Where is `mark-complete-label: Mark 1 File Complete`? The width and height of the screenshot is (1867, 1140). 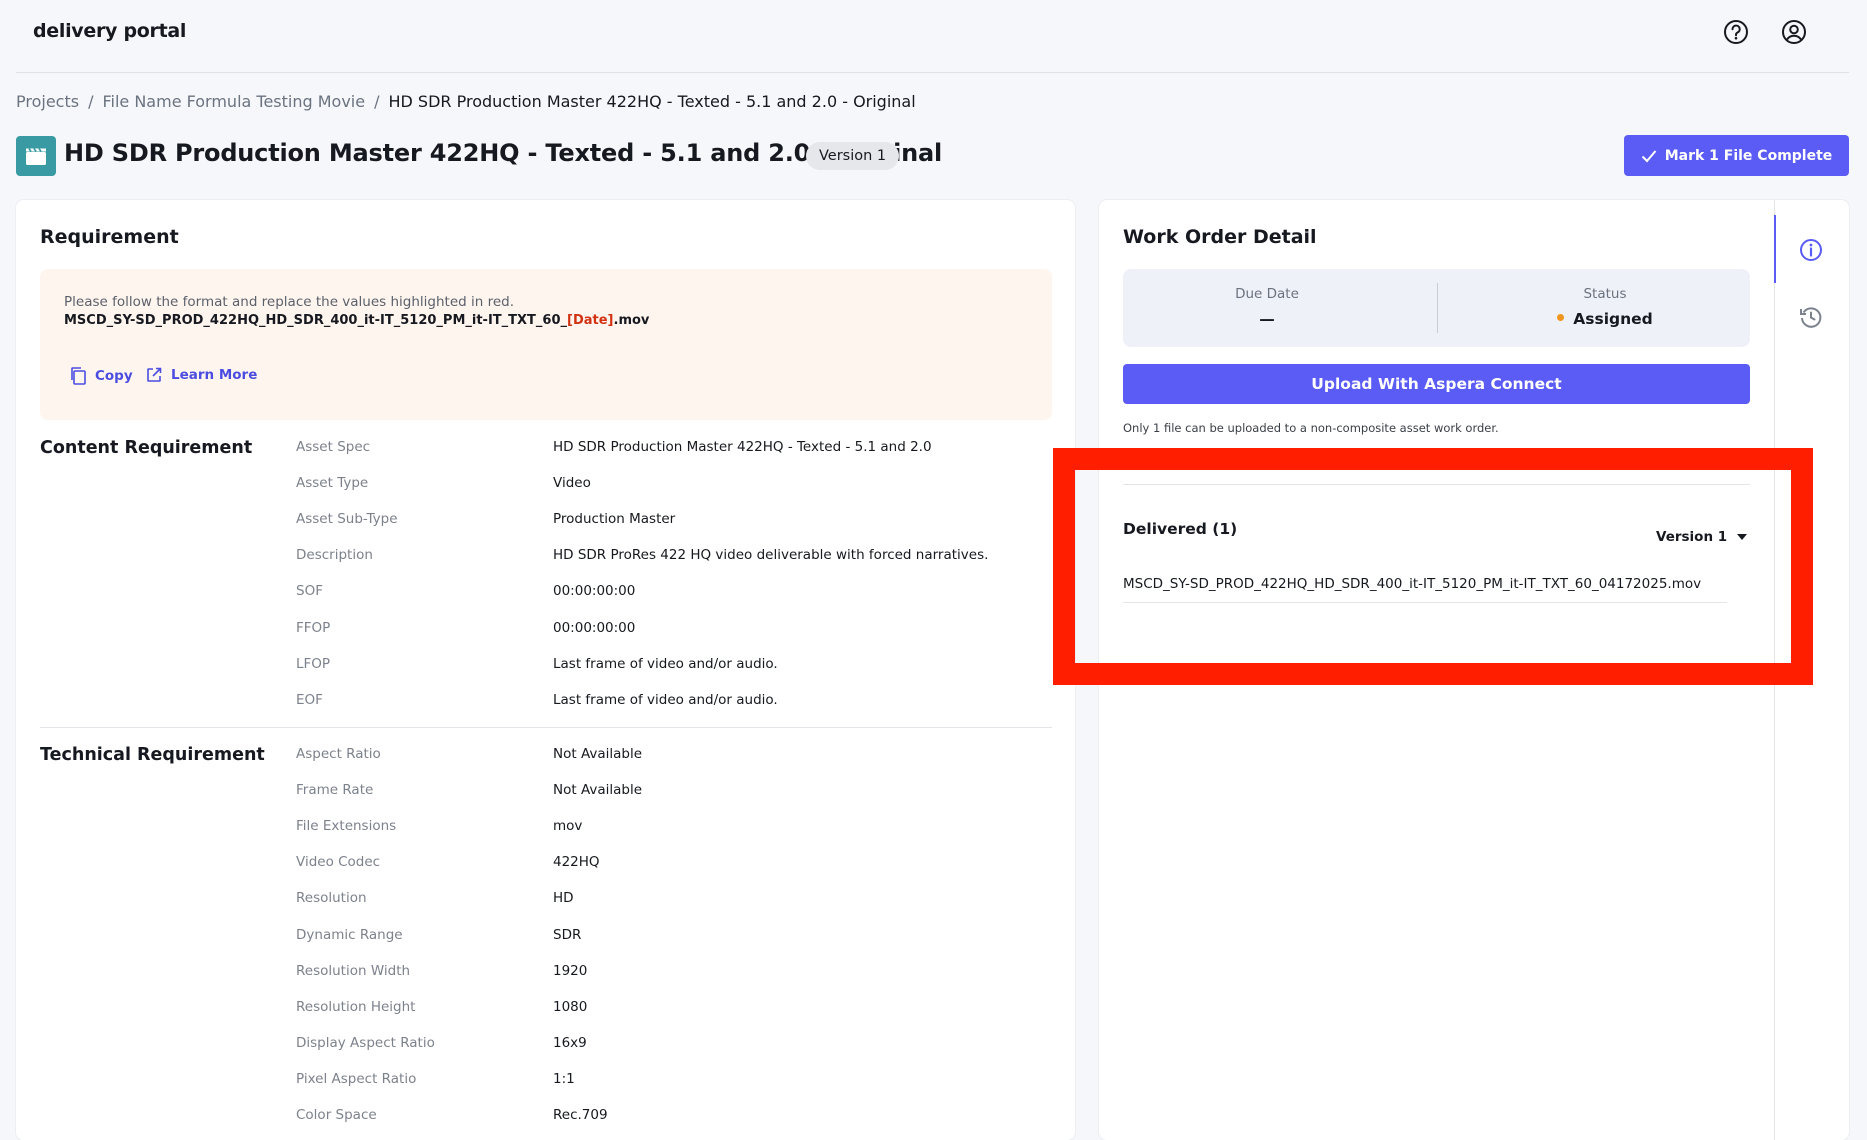 mark-complete-label: Mark 1 File Complete is located at coordinates (1748, 155).